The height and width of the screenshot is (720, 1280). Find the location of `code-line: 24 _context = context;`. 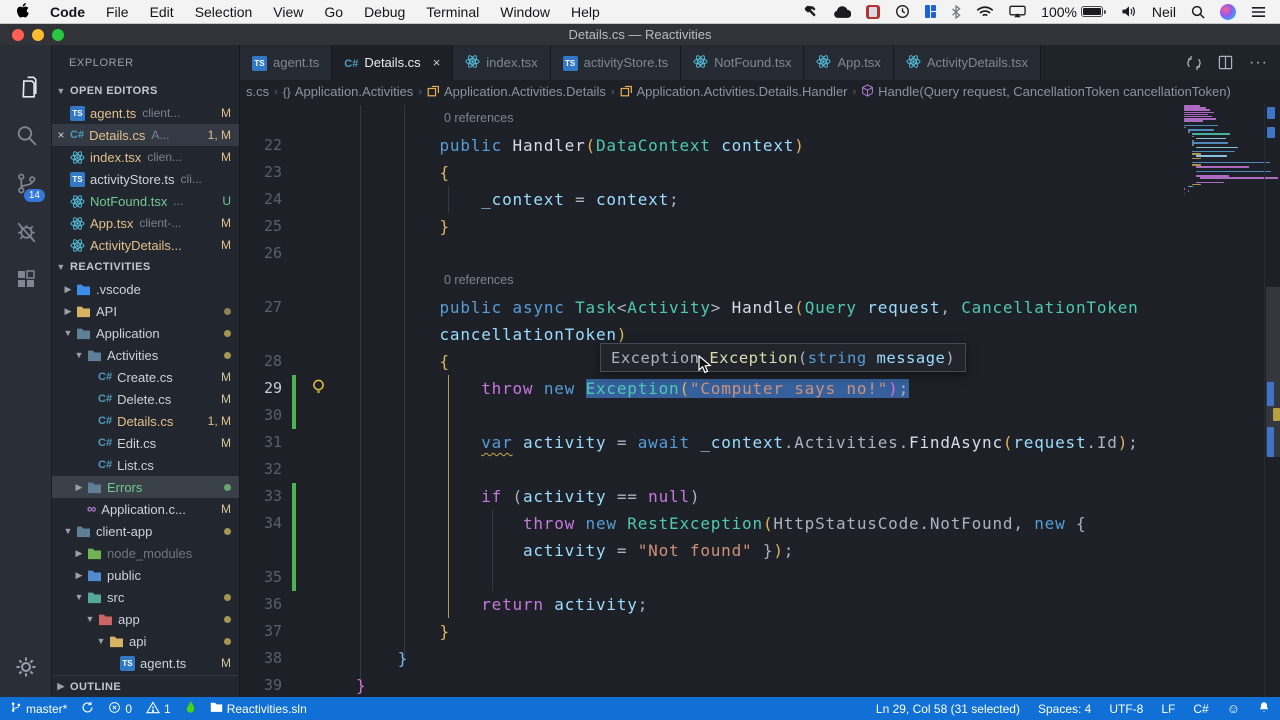

code-line: 24 _context = context; is located at coordinates (712, 199).